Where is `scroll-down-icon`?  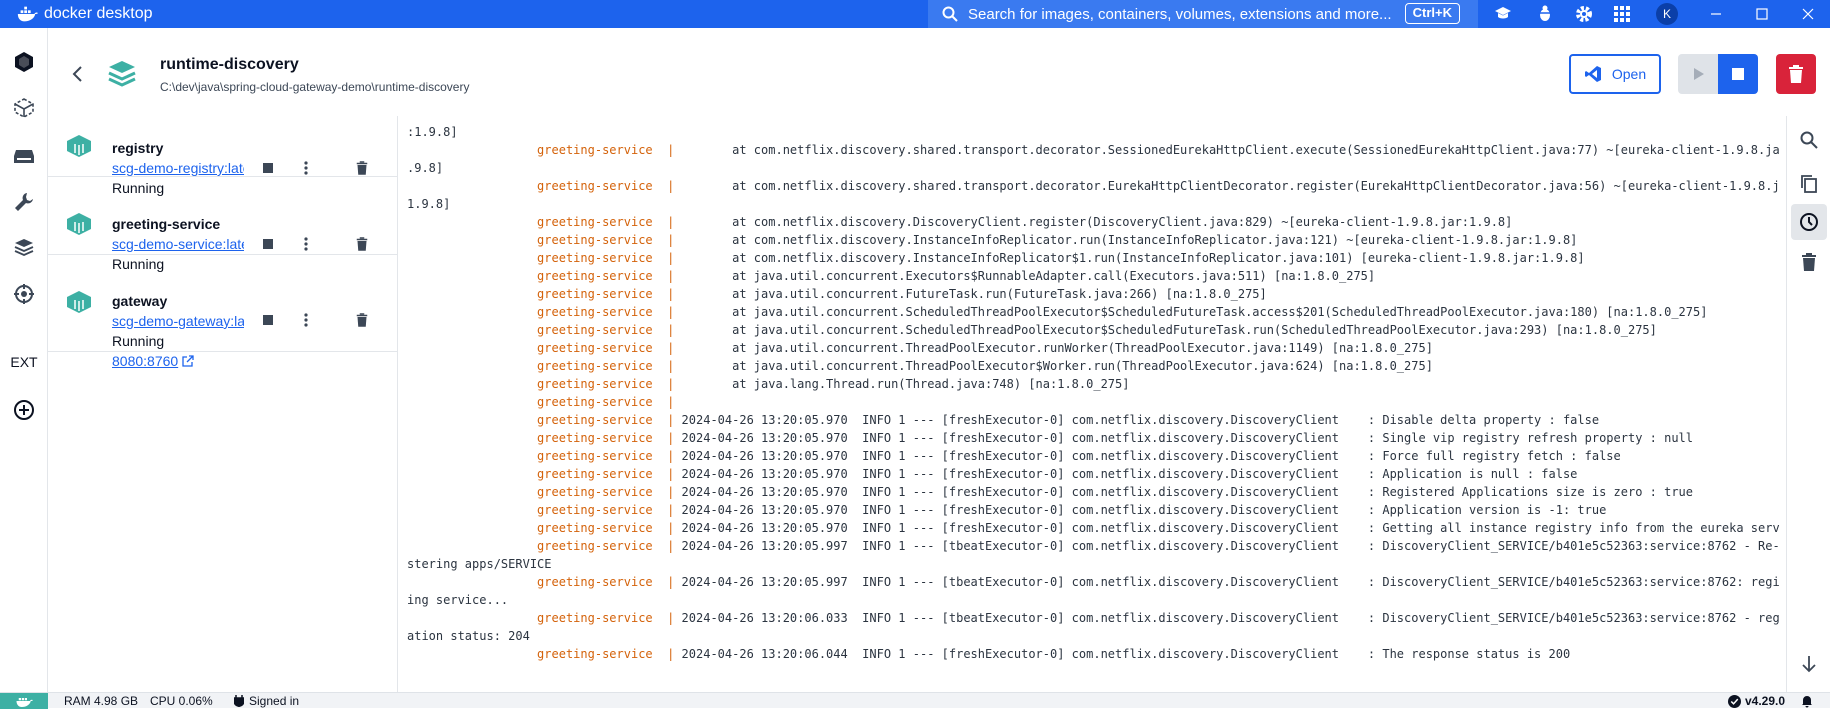 scroll-down-icon is located at coordinates (1809, 664).